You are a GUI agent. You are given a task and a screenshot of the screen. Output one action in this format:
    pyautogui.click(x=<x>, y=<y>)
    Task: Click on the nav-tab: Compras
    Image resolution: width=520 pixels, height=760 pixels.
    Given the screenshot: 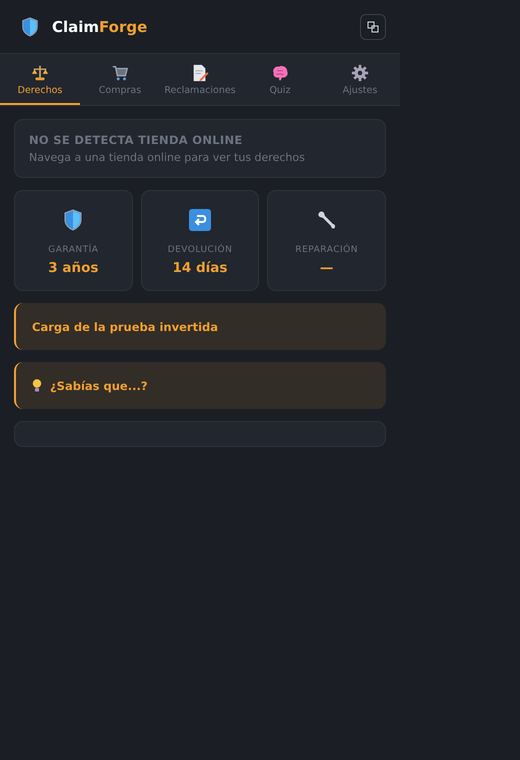 What is the action you would take?
    pyautogui.click(x=120, y=79)
    